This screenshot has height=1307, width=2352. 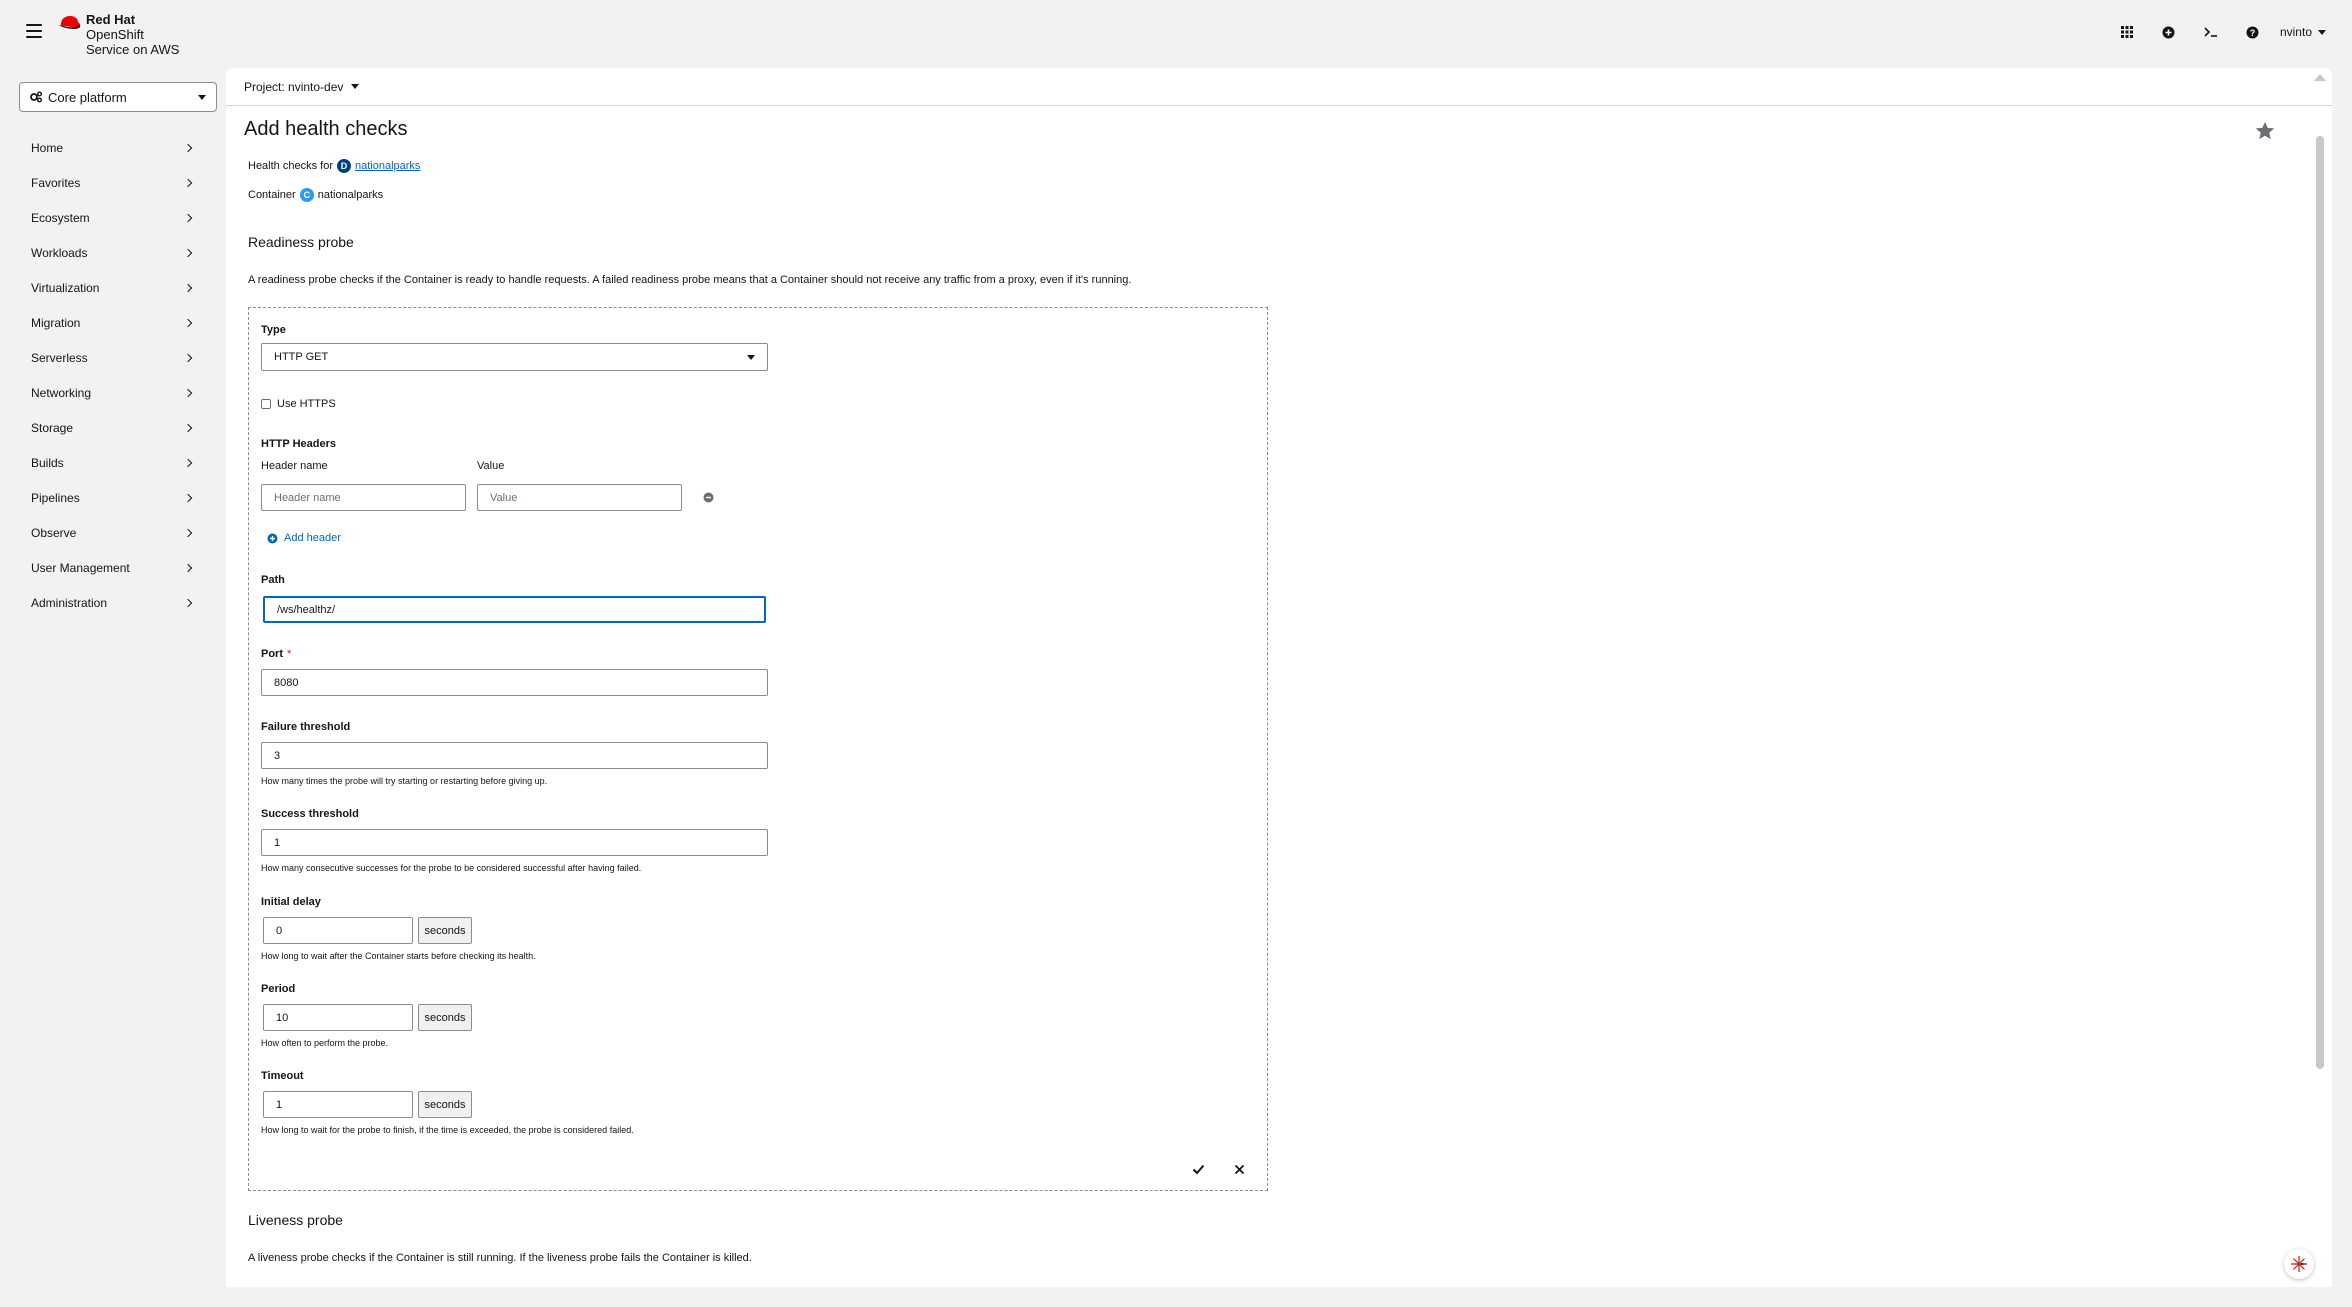 What do you see at coordinates (113, 147) in the screenshot?
I see `sidebar-item-home: Home` at bounding box center [113, 147].